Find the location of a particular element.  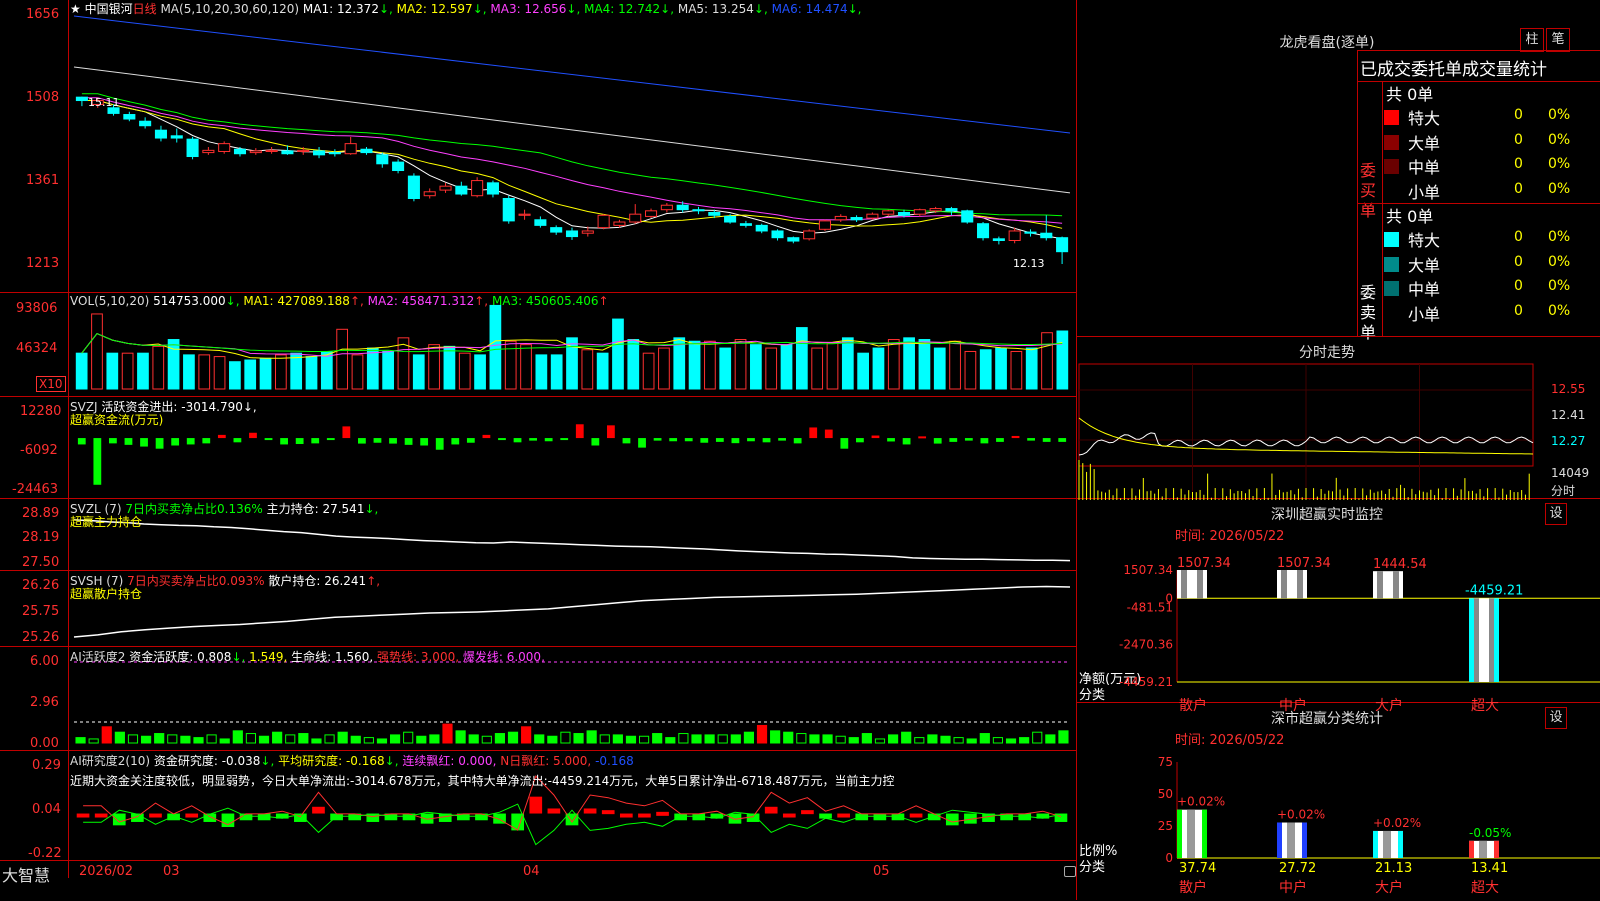

sz-monitor-bar-shade is located at coordinates (1284, 584).